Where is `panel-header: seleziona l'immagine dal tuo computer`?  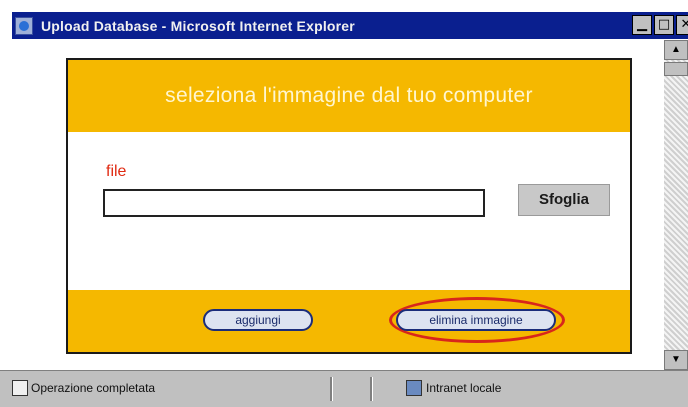
panel-header: seleziona l'immagine dal tuo computer is located at coordinates (349, 96).